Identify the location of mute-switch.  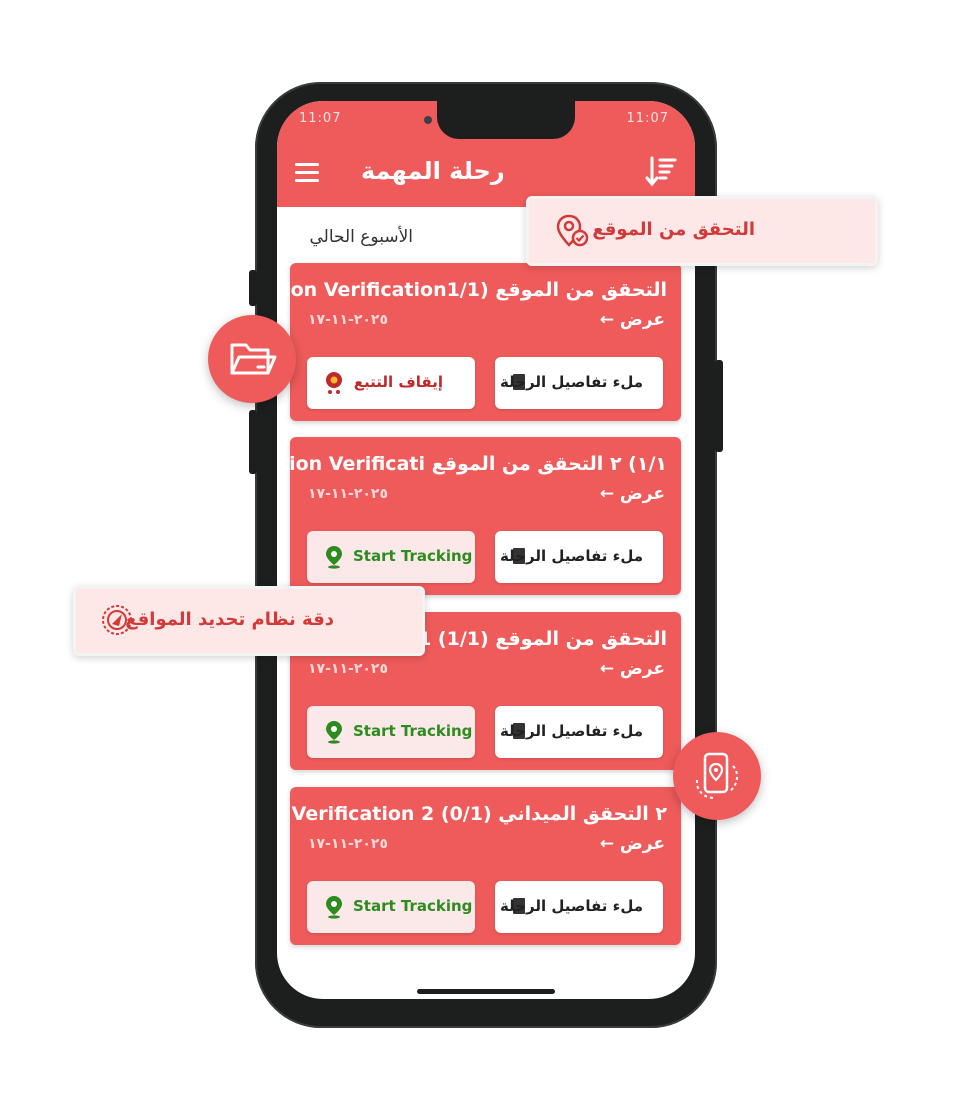
(253, 288).